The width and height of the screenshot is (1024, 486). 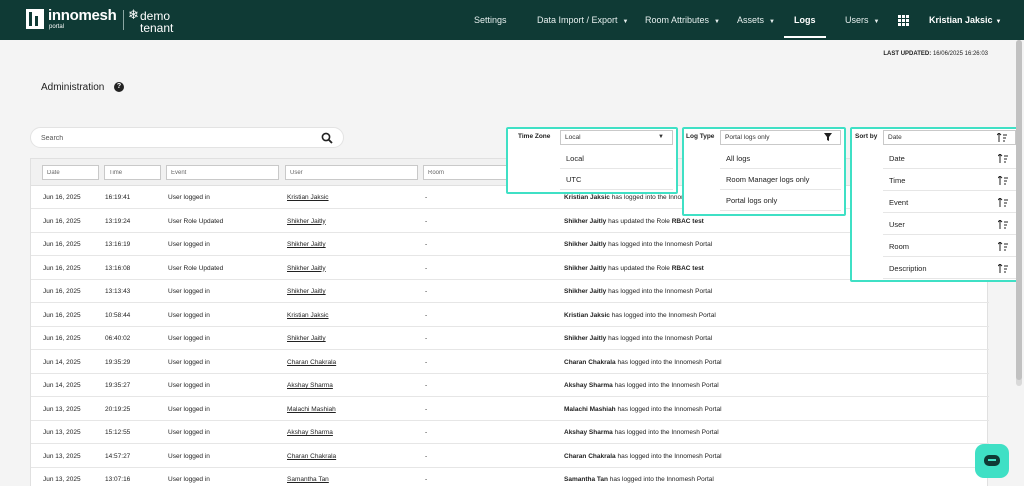 I want to click on nav-assets: Assets ▼, so click(x=756, y=20).